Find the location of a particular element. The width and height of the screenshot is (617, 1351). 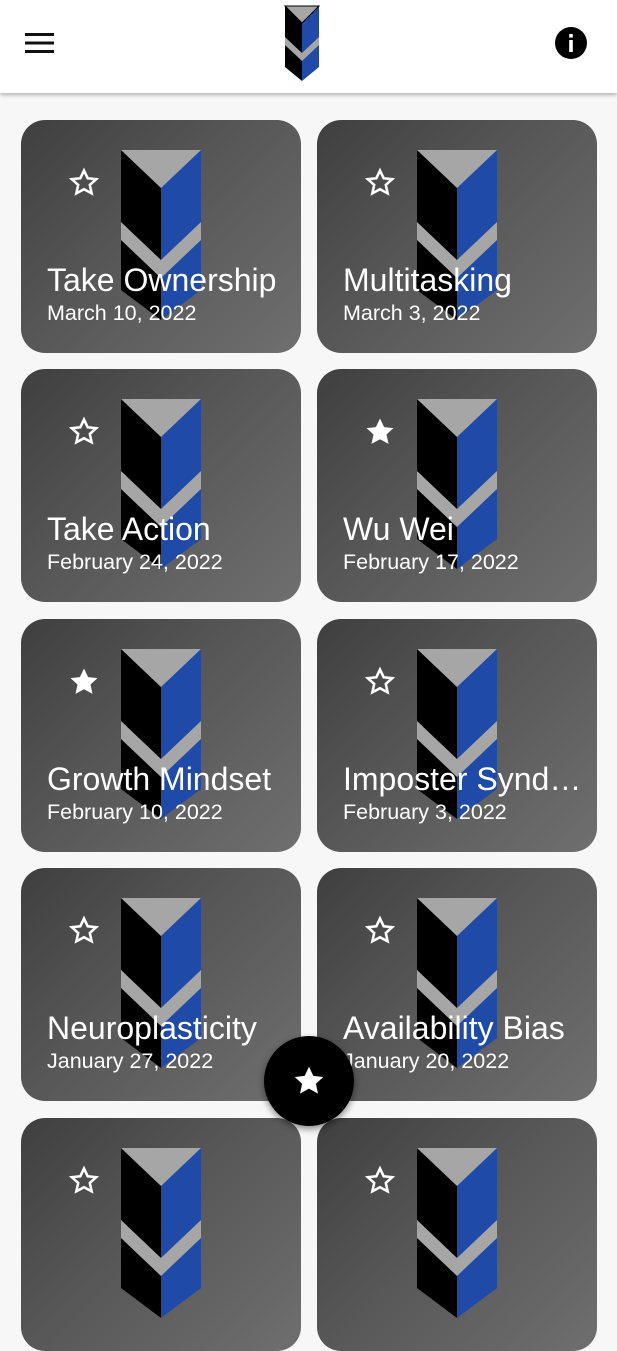

episode-card: Neuroplasticity January 27, 2022 is located at coordinates (161, 984).